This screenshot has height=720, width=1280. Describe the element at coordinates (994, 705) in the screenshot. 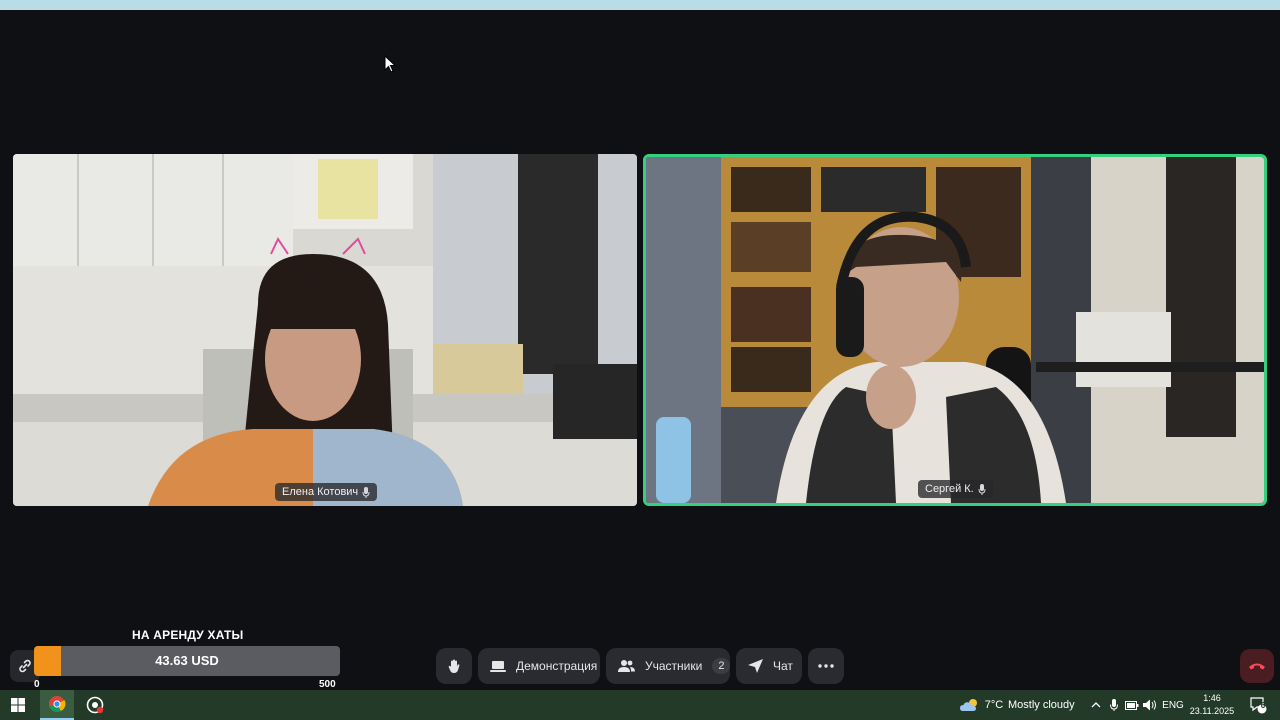

I see `weather-temperature: 7°C` at that location.